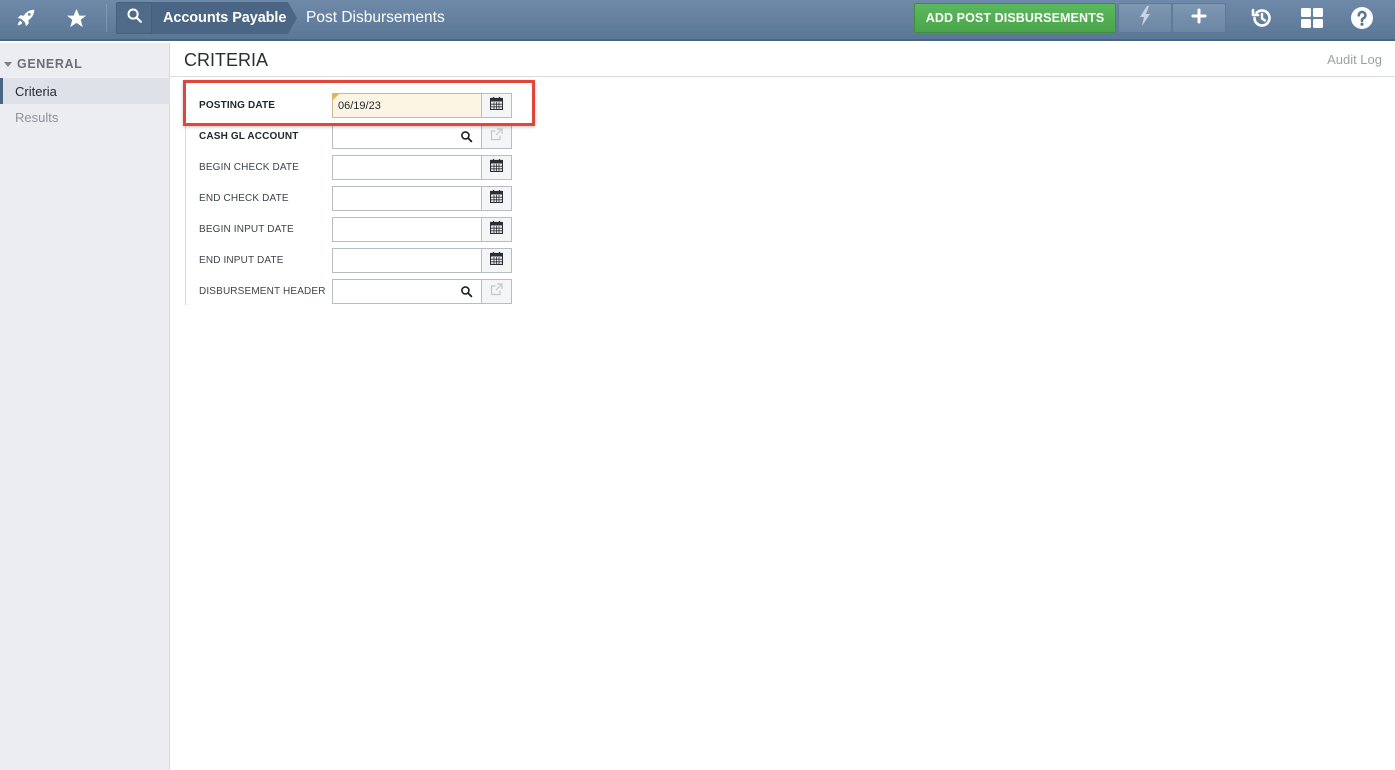  I want to click on history-icon, so click(1262, 18).